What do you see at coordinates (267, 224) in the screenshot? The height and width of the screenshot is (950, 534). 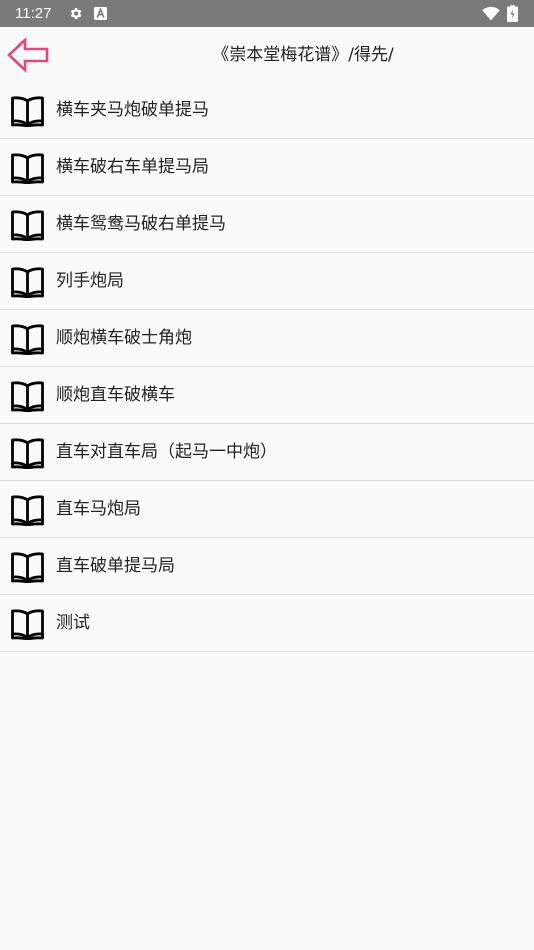 I see `list-item: 横车鸳鸯马破右单提马` at bounding box center [267, 224].